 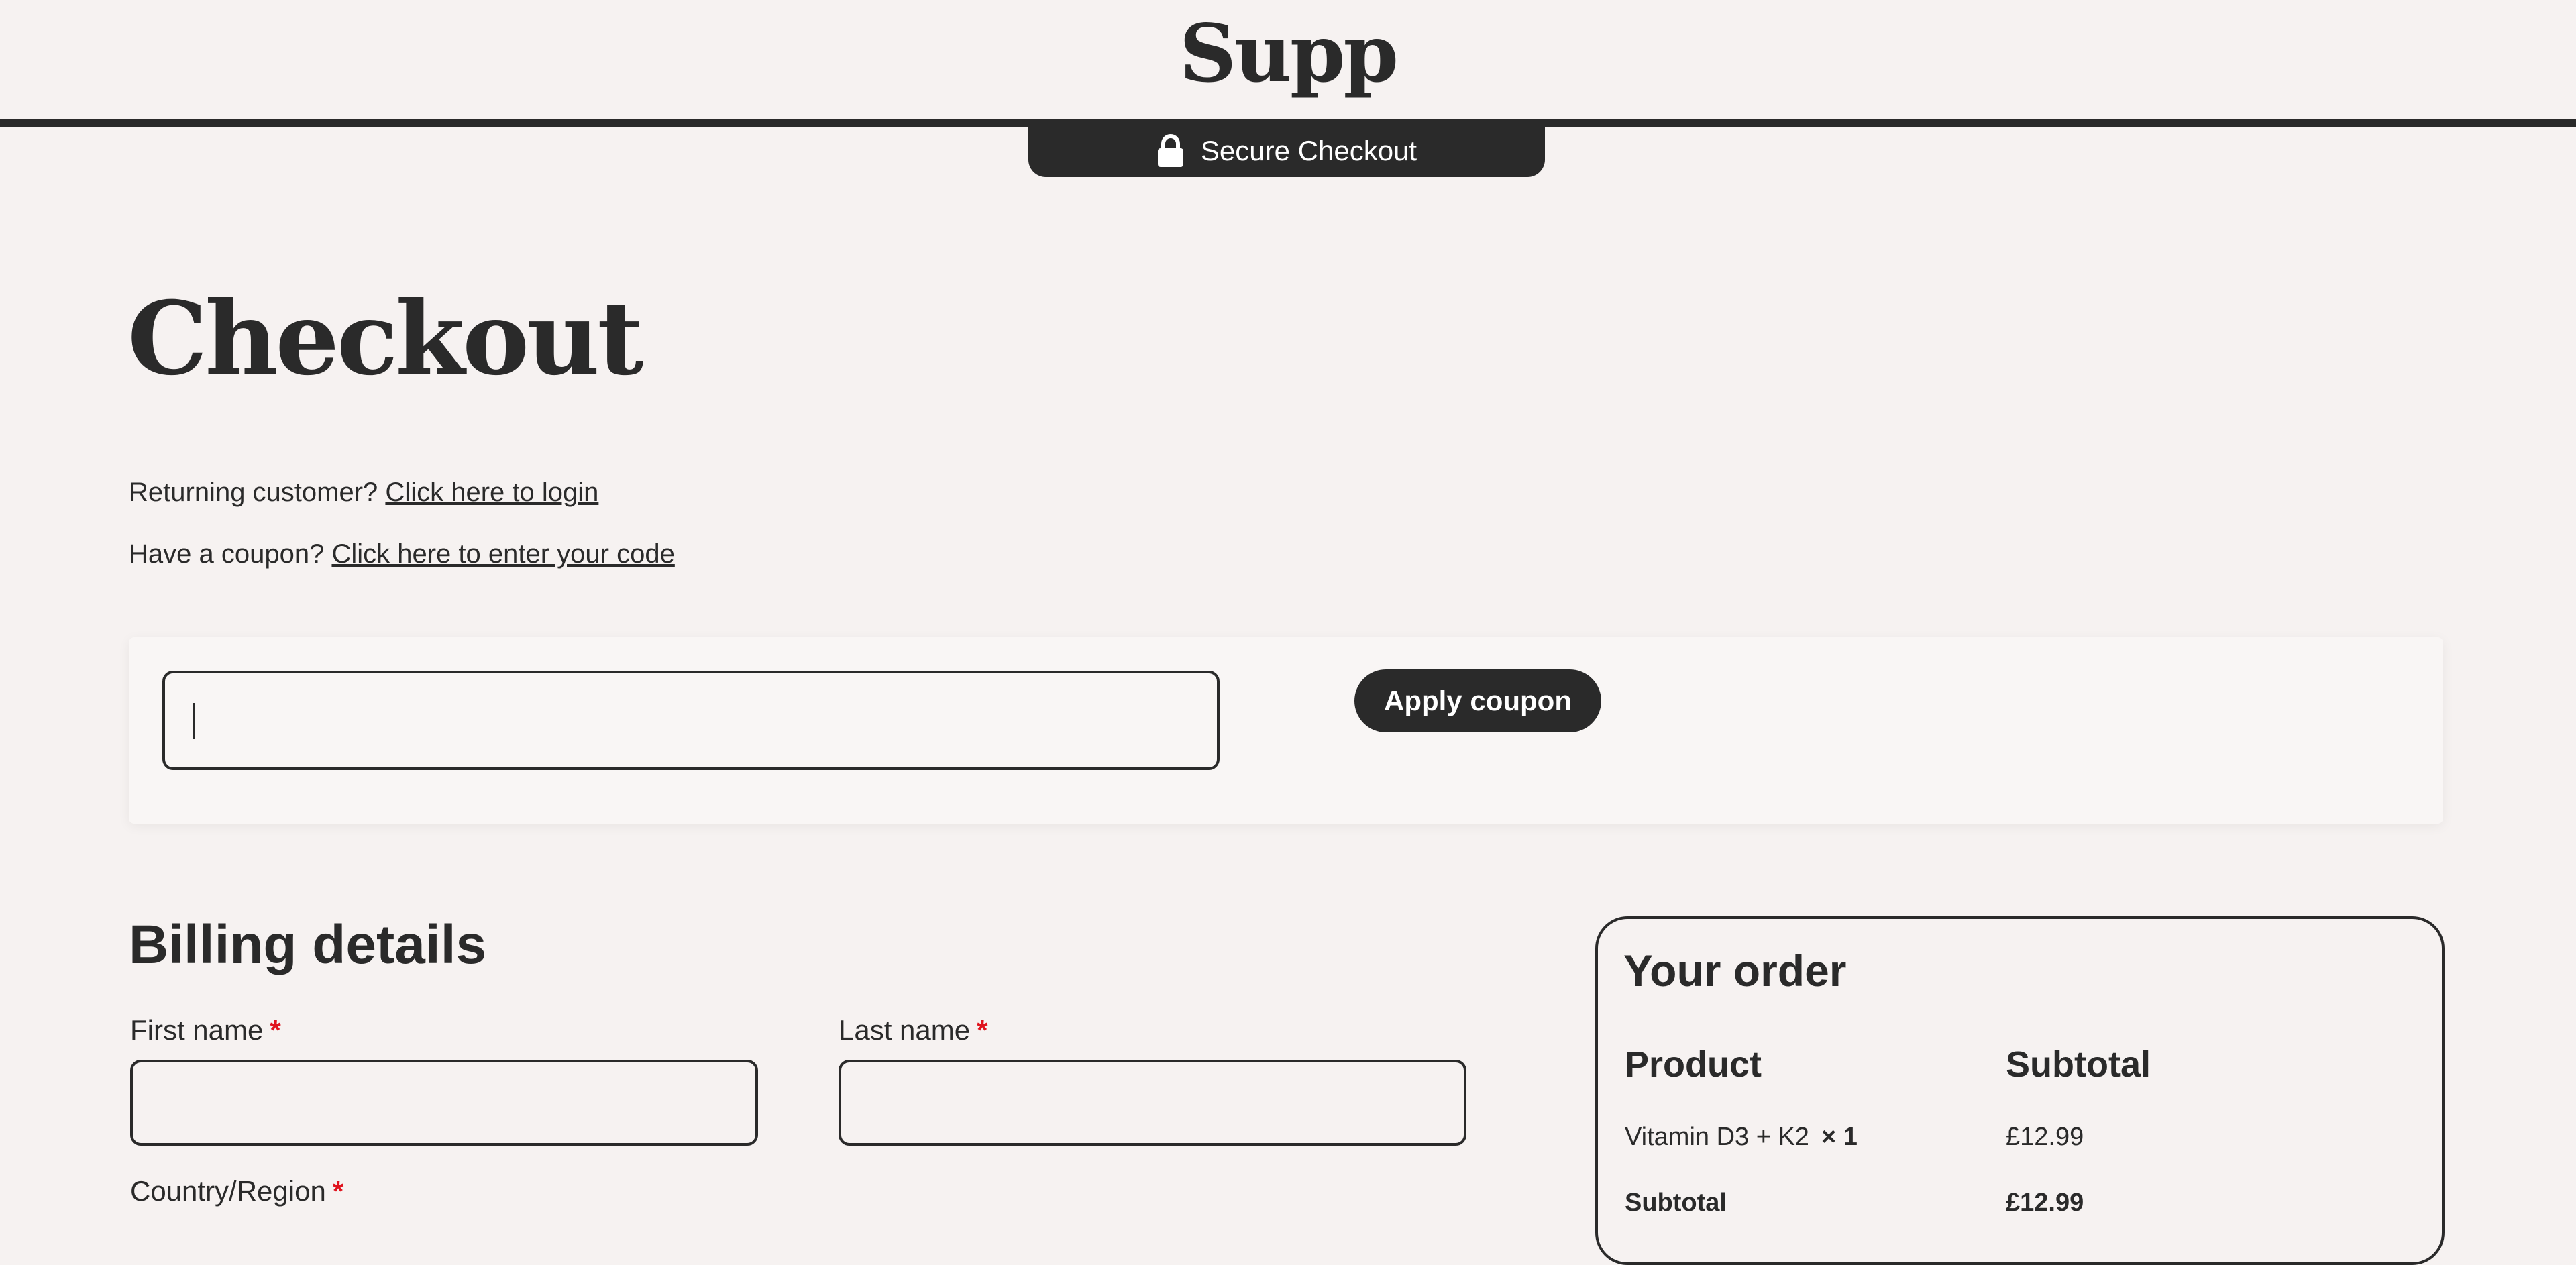 What do you see at coordinates (444, 1103) in the screenshot?
I see `first-name-input` at bounding box center [444, 1103].